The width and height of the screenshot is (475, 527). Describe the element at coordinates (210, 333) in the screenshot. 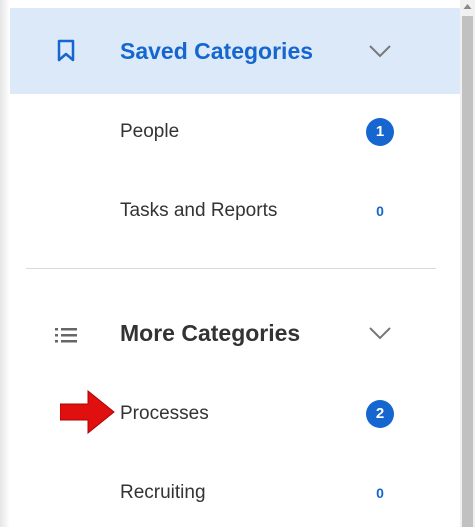

I see `more-categories-title: More Categories` at that location.